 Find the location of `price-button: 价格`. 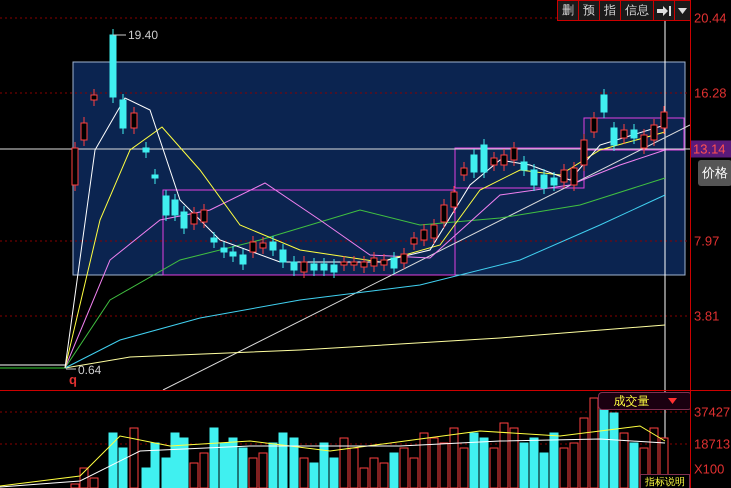

price-button: 价格 is located at coordinates (714, 173).